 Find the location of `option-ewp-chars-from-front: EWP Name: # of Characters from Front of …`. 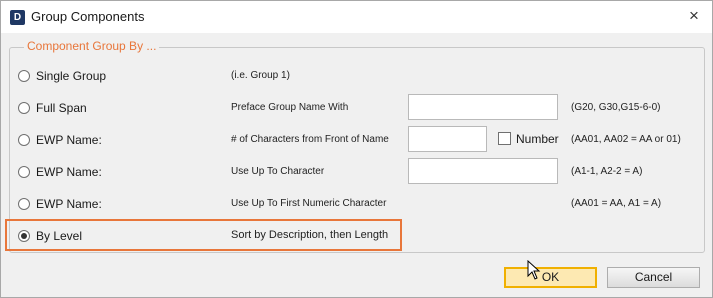

option-ewp-chars-from-front: EWP Name: # of Characters from Front of … is located at coordinates (356, 139).